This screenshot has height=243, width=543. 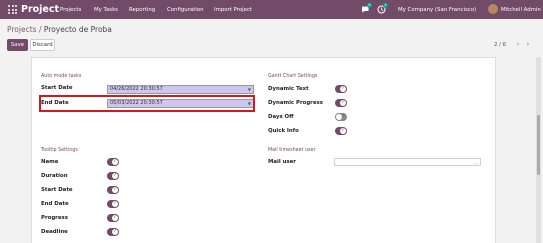 What do you see at coordinates (538, 145) in the screenshot?
I see `scrollbar-thumb` at bounding box center [538, 145].